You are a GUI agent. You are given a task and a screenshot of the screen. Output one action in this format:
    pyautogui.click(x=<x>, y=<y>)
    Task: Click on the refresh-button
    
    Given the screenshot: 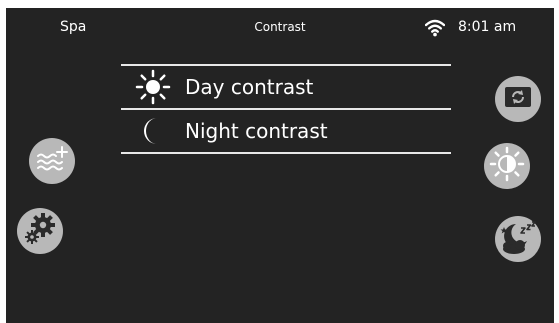 What is the action you would take?
    pyautogui.click(x=518, y=99)
    